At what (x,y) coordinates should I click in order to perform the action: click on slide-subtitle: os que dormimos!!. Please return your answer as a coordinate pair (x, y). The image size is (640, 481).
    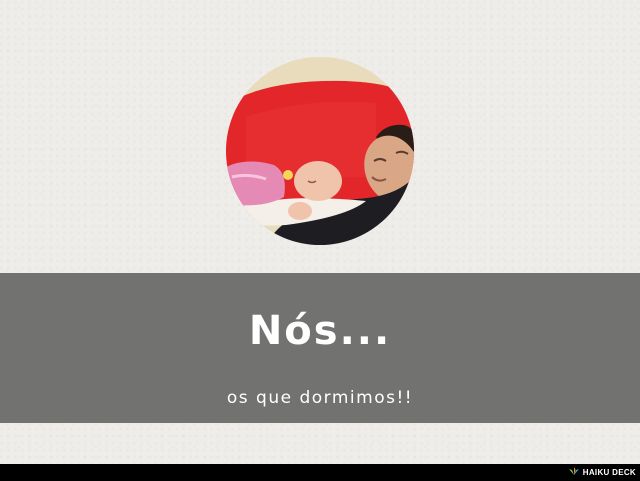
    Looking at the image, I should click on (320, 398).